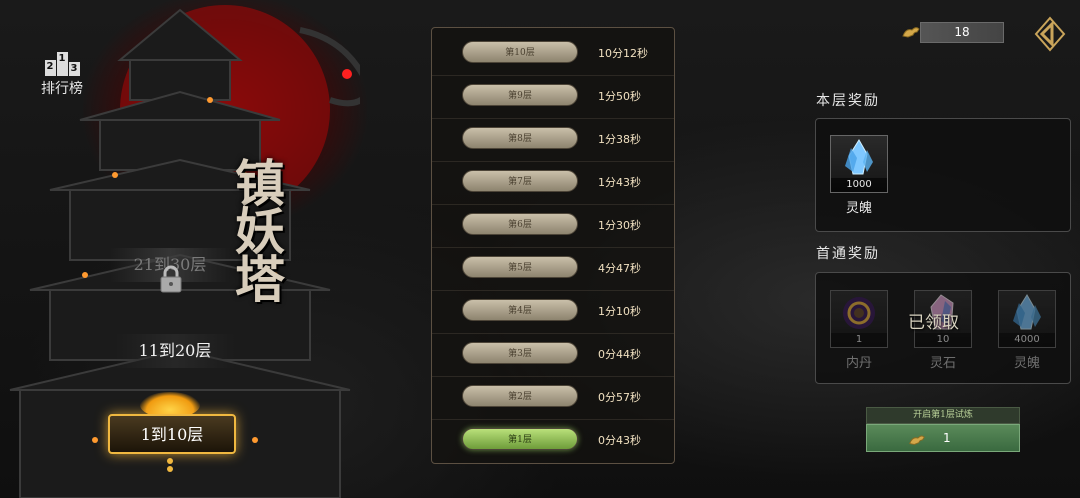 This screenshot has height=498, width=1080. Describe the element at coordinates (520, 52) in the screenshot. I see `floor-button-10: 第10层` at that location.